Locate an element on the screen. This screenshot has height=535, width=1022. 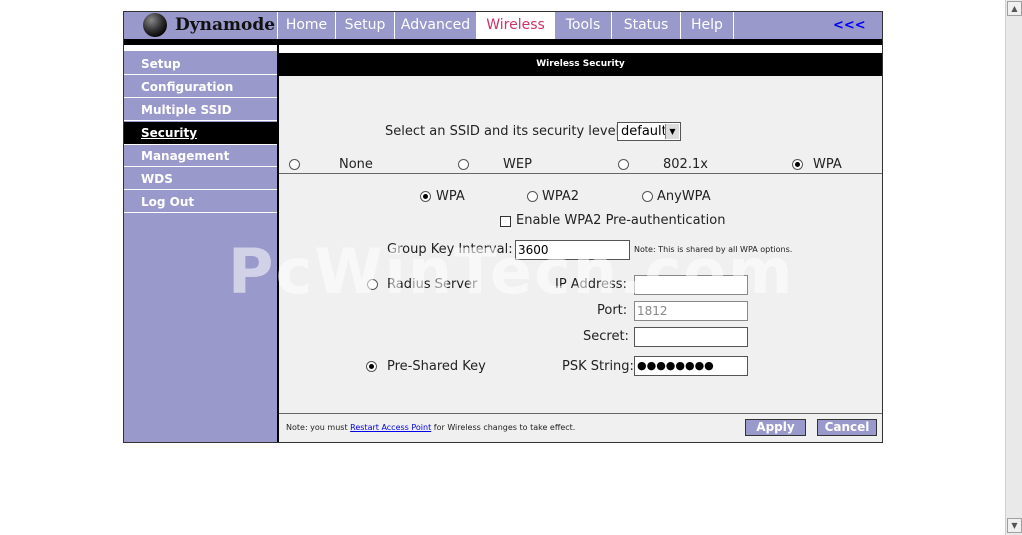
pre-shared-key-label: Pre-Shared Key is located at coordinates (436, 366).